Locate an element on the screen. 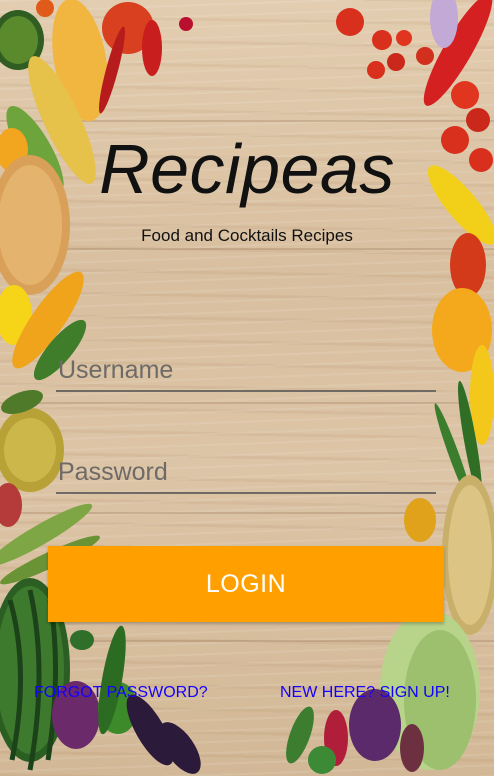 The width and height of the screenshot is (494, 776). forgot-password-link: FORGOT PASSWORD? is located at coordinates (121, 693).